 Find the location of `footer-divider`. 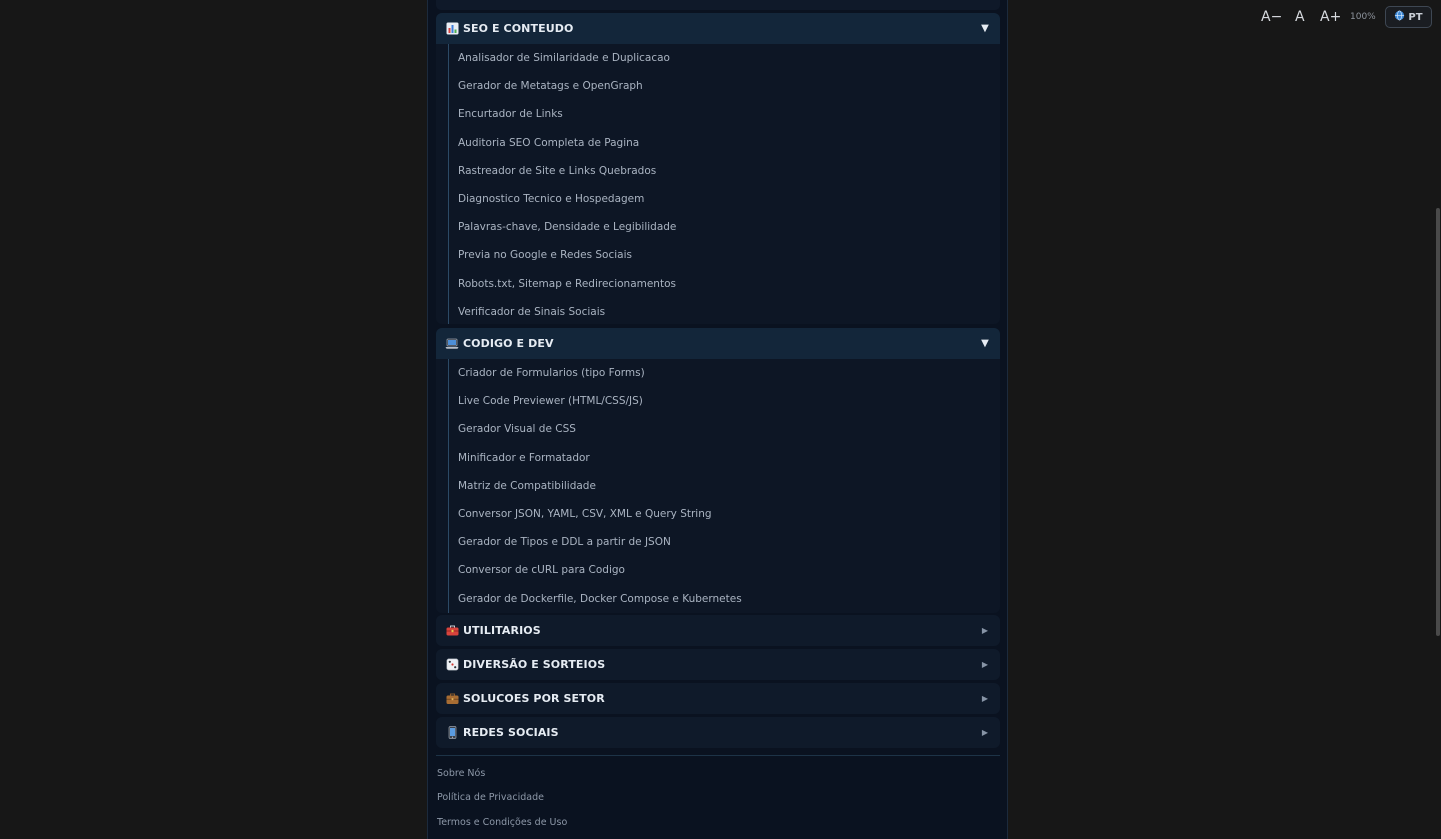

footer-divider is located at coordinates (718, 755).